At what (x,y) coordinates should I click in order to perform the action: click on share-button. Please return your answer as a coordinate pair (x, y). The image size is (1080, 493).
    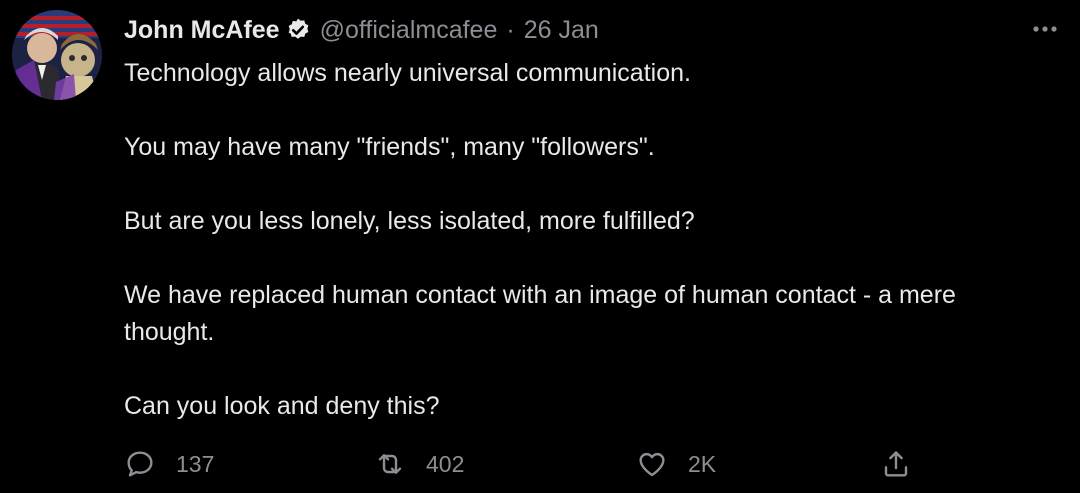
    Looking at the image, I should click on (896, 464).